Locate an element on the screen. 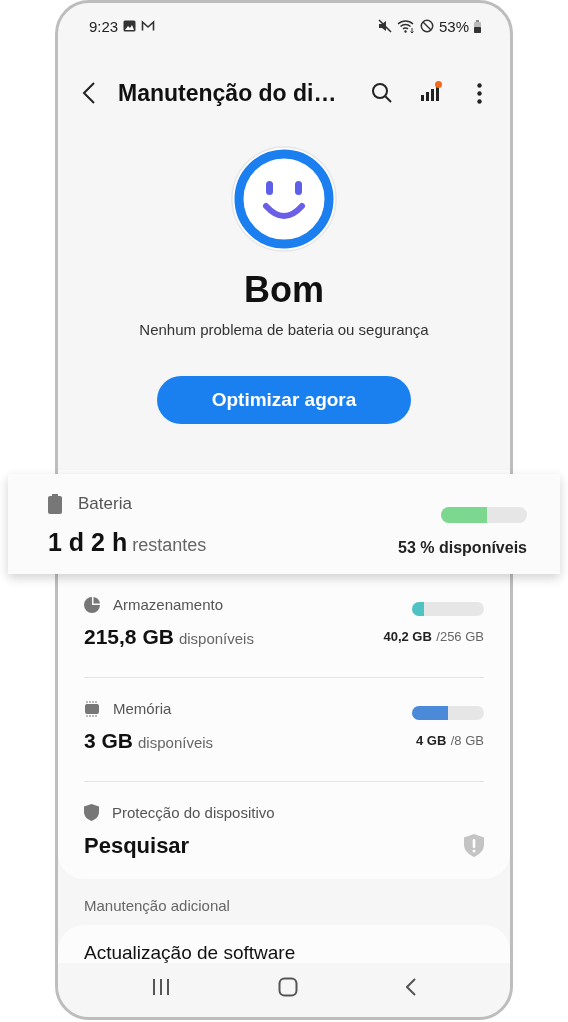 This screenshot has width=568, height=1022. metric-value: 3 GB is located at coordinates (108, 741).